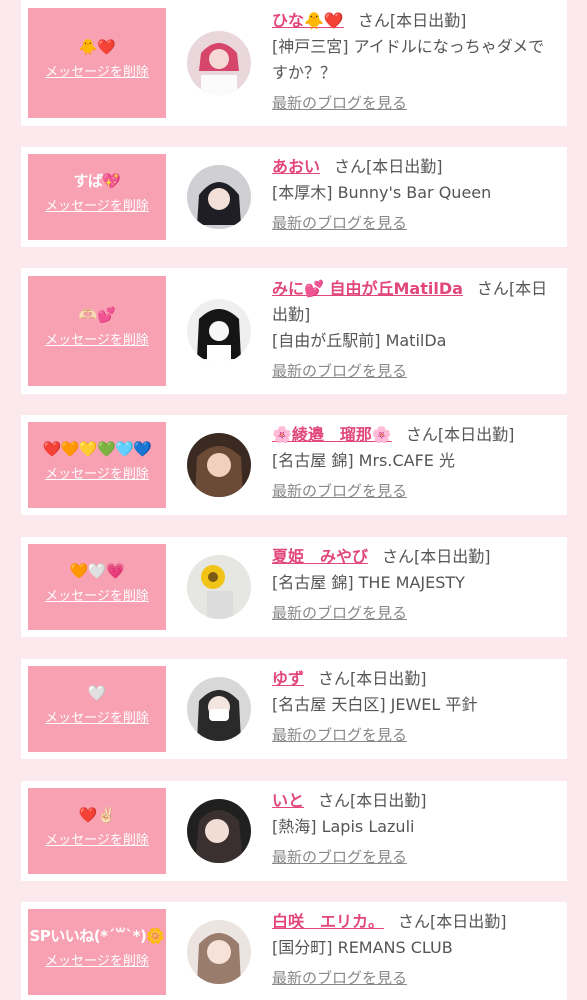 The height and width of the screenshot is (1000, 587). Describe the element at coordinates (97, 952) in the screenshot. I see `message-box: SPいいね(*´꒳`*)🌼 メッセージを削除` at that location.